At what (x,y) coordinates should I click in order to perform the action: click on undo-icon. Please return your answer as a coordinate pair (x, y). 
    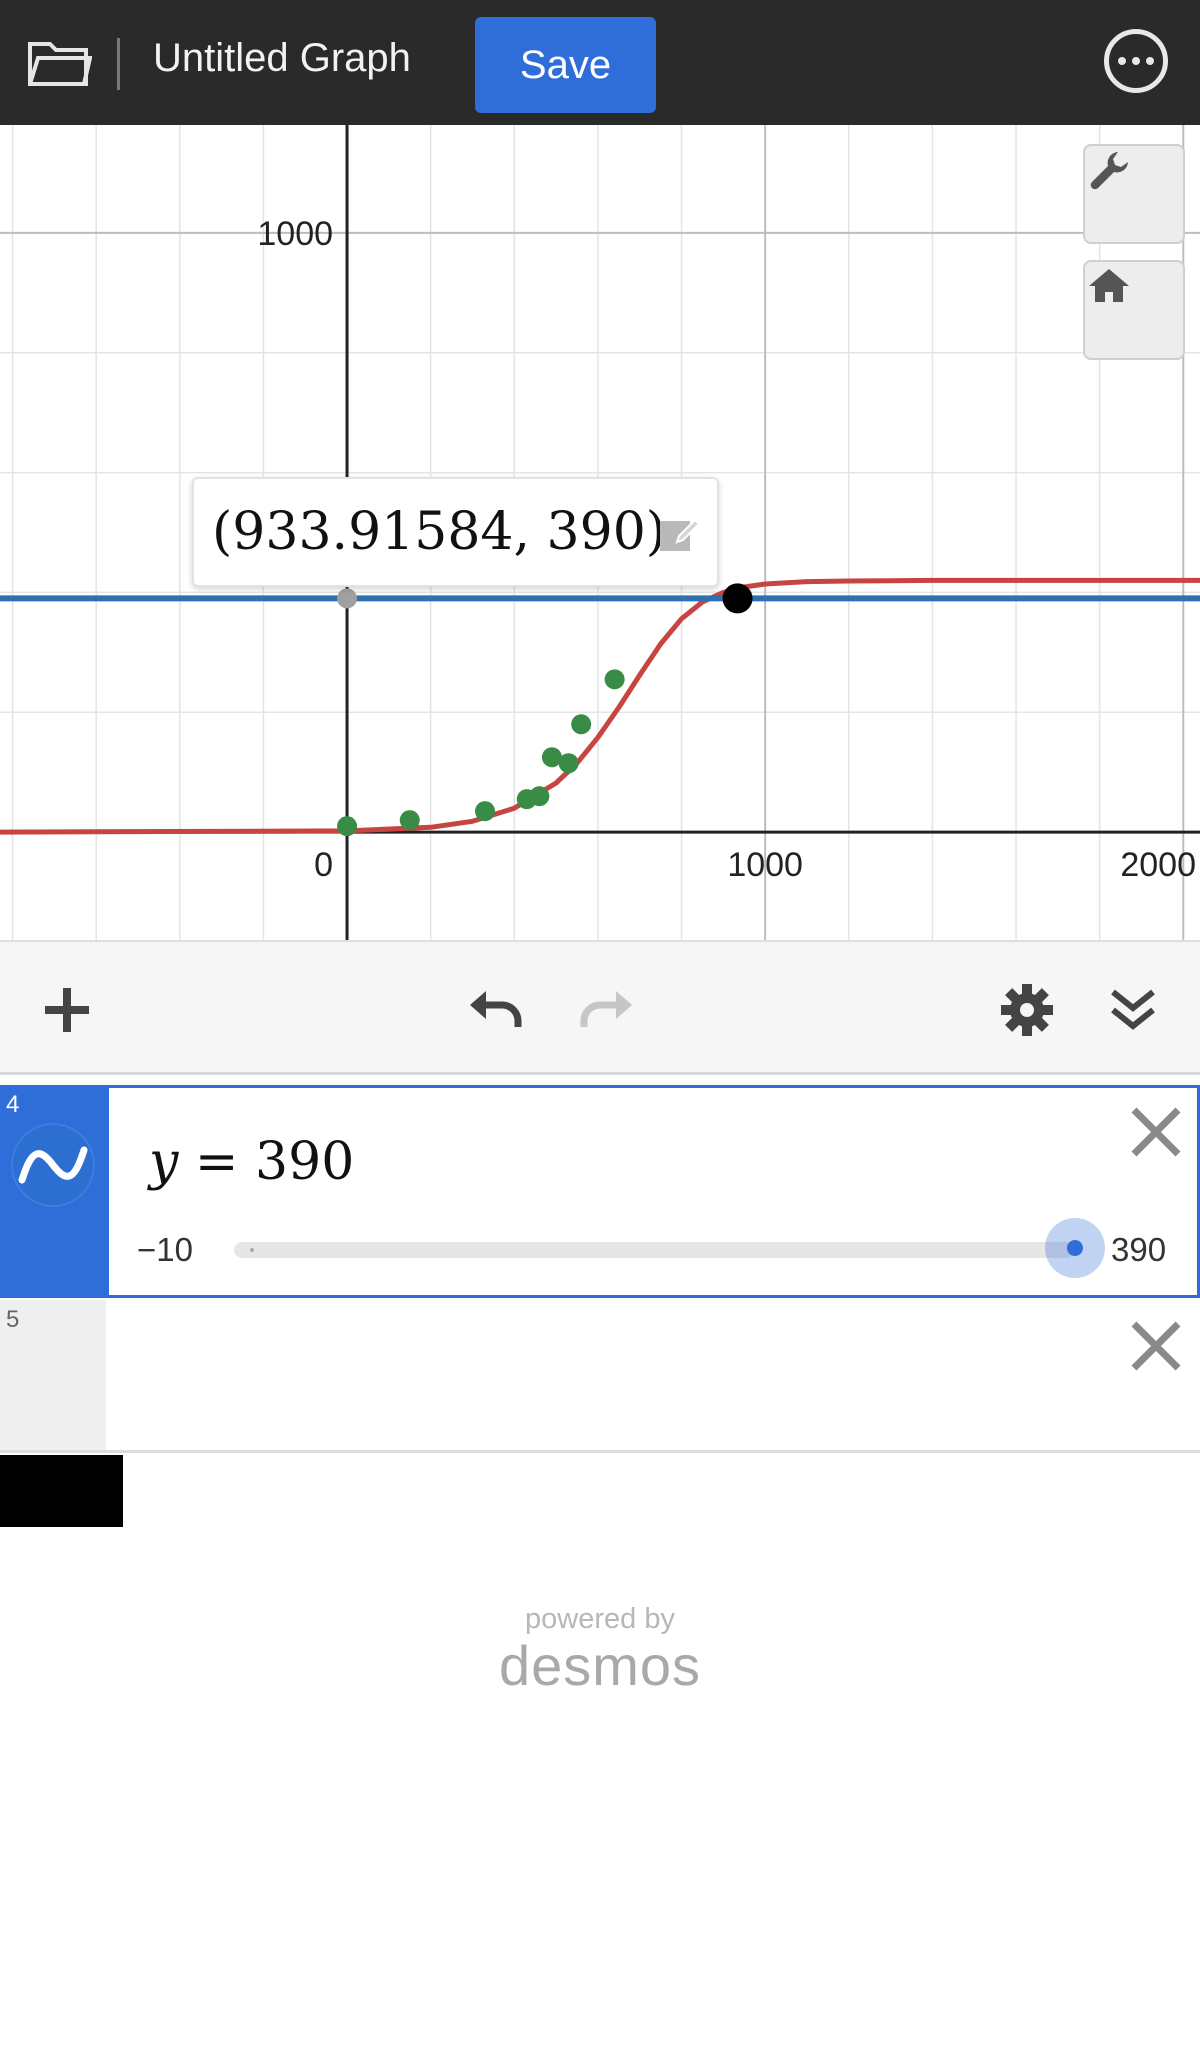
    Looking at the image, I should click on (497, 1010).